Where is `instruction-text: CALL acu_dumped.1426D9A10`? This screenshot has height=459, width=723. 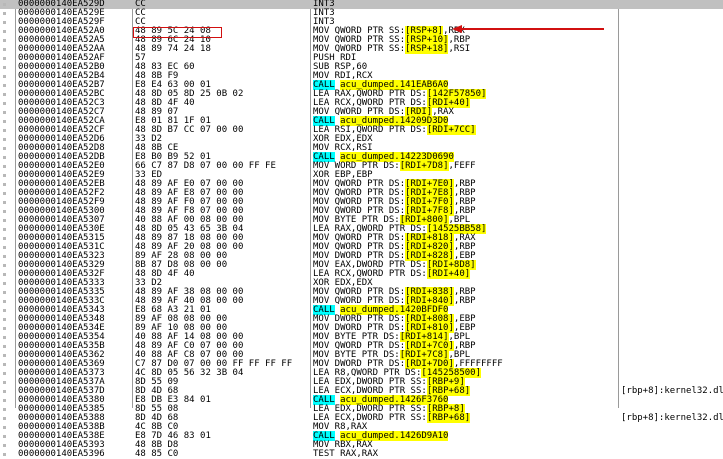 instruction-text: CALL acu_dumped.1426D9A10 is located at coordinates (381, 436).